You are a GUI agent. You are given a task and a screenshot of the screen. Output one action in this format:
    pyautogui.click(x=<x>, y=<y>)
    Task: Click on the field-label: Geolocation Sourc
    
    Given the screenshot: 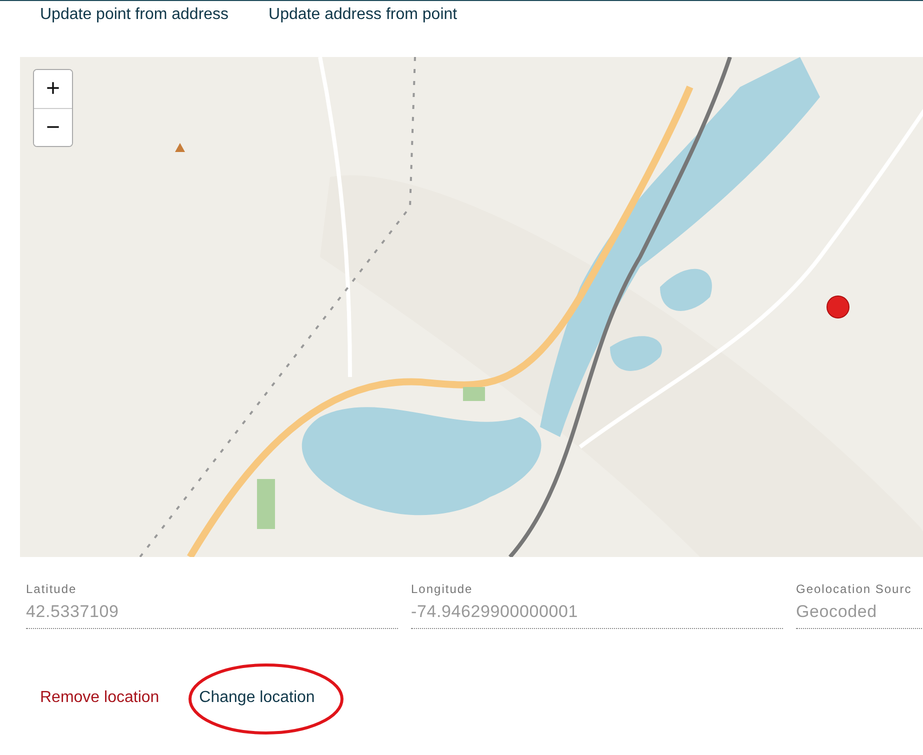 What is the action you would take?
    pyautogui.click(x=854, y=589)
    